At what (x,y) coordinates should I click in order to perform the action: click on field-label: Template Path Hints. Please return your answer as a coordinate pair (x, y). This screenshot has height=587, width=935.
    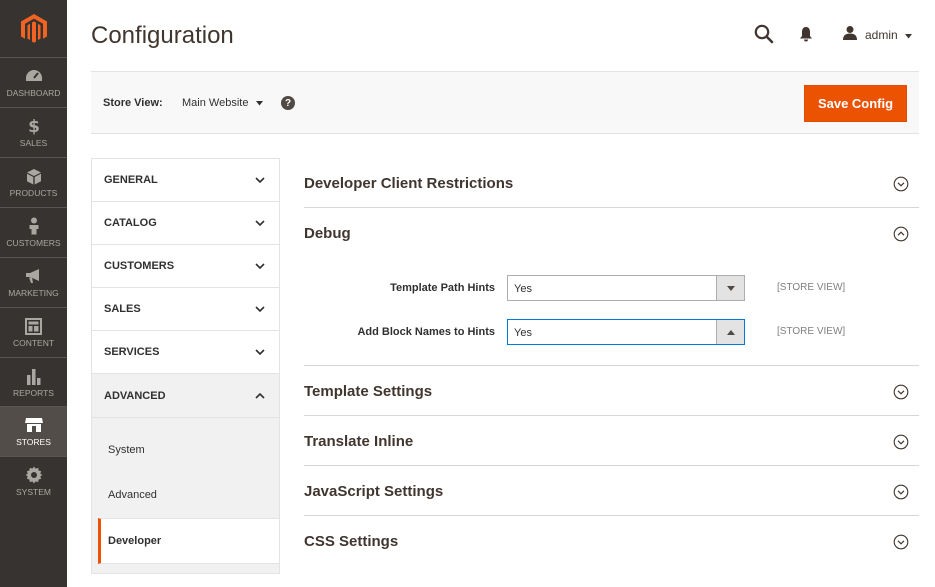
    Looking at the image, I should click on (442, 288).